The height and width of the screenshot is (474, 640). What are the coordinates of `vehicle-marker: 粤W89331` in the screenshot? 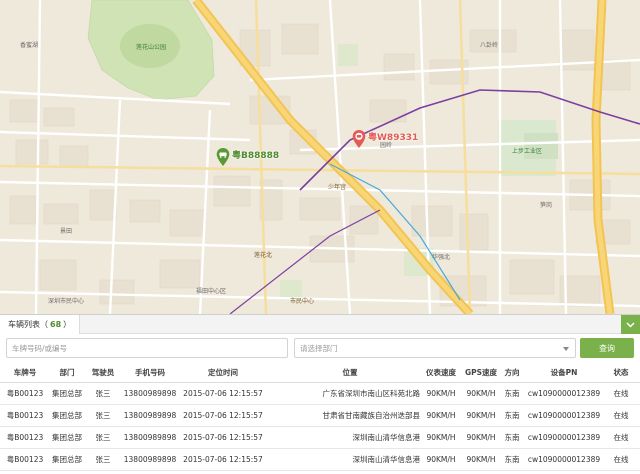 It's located at (385, 139).